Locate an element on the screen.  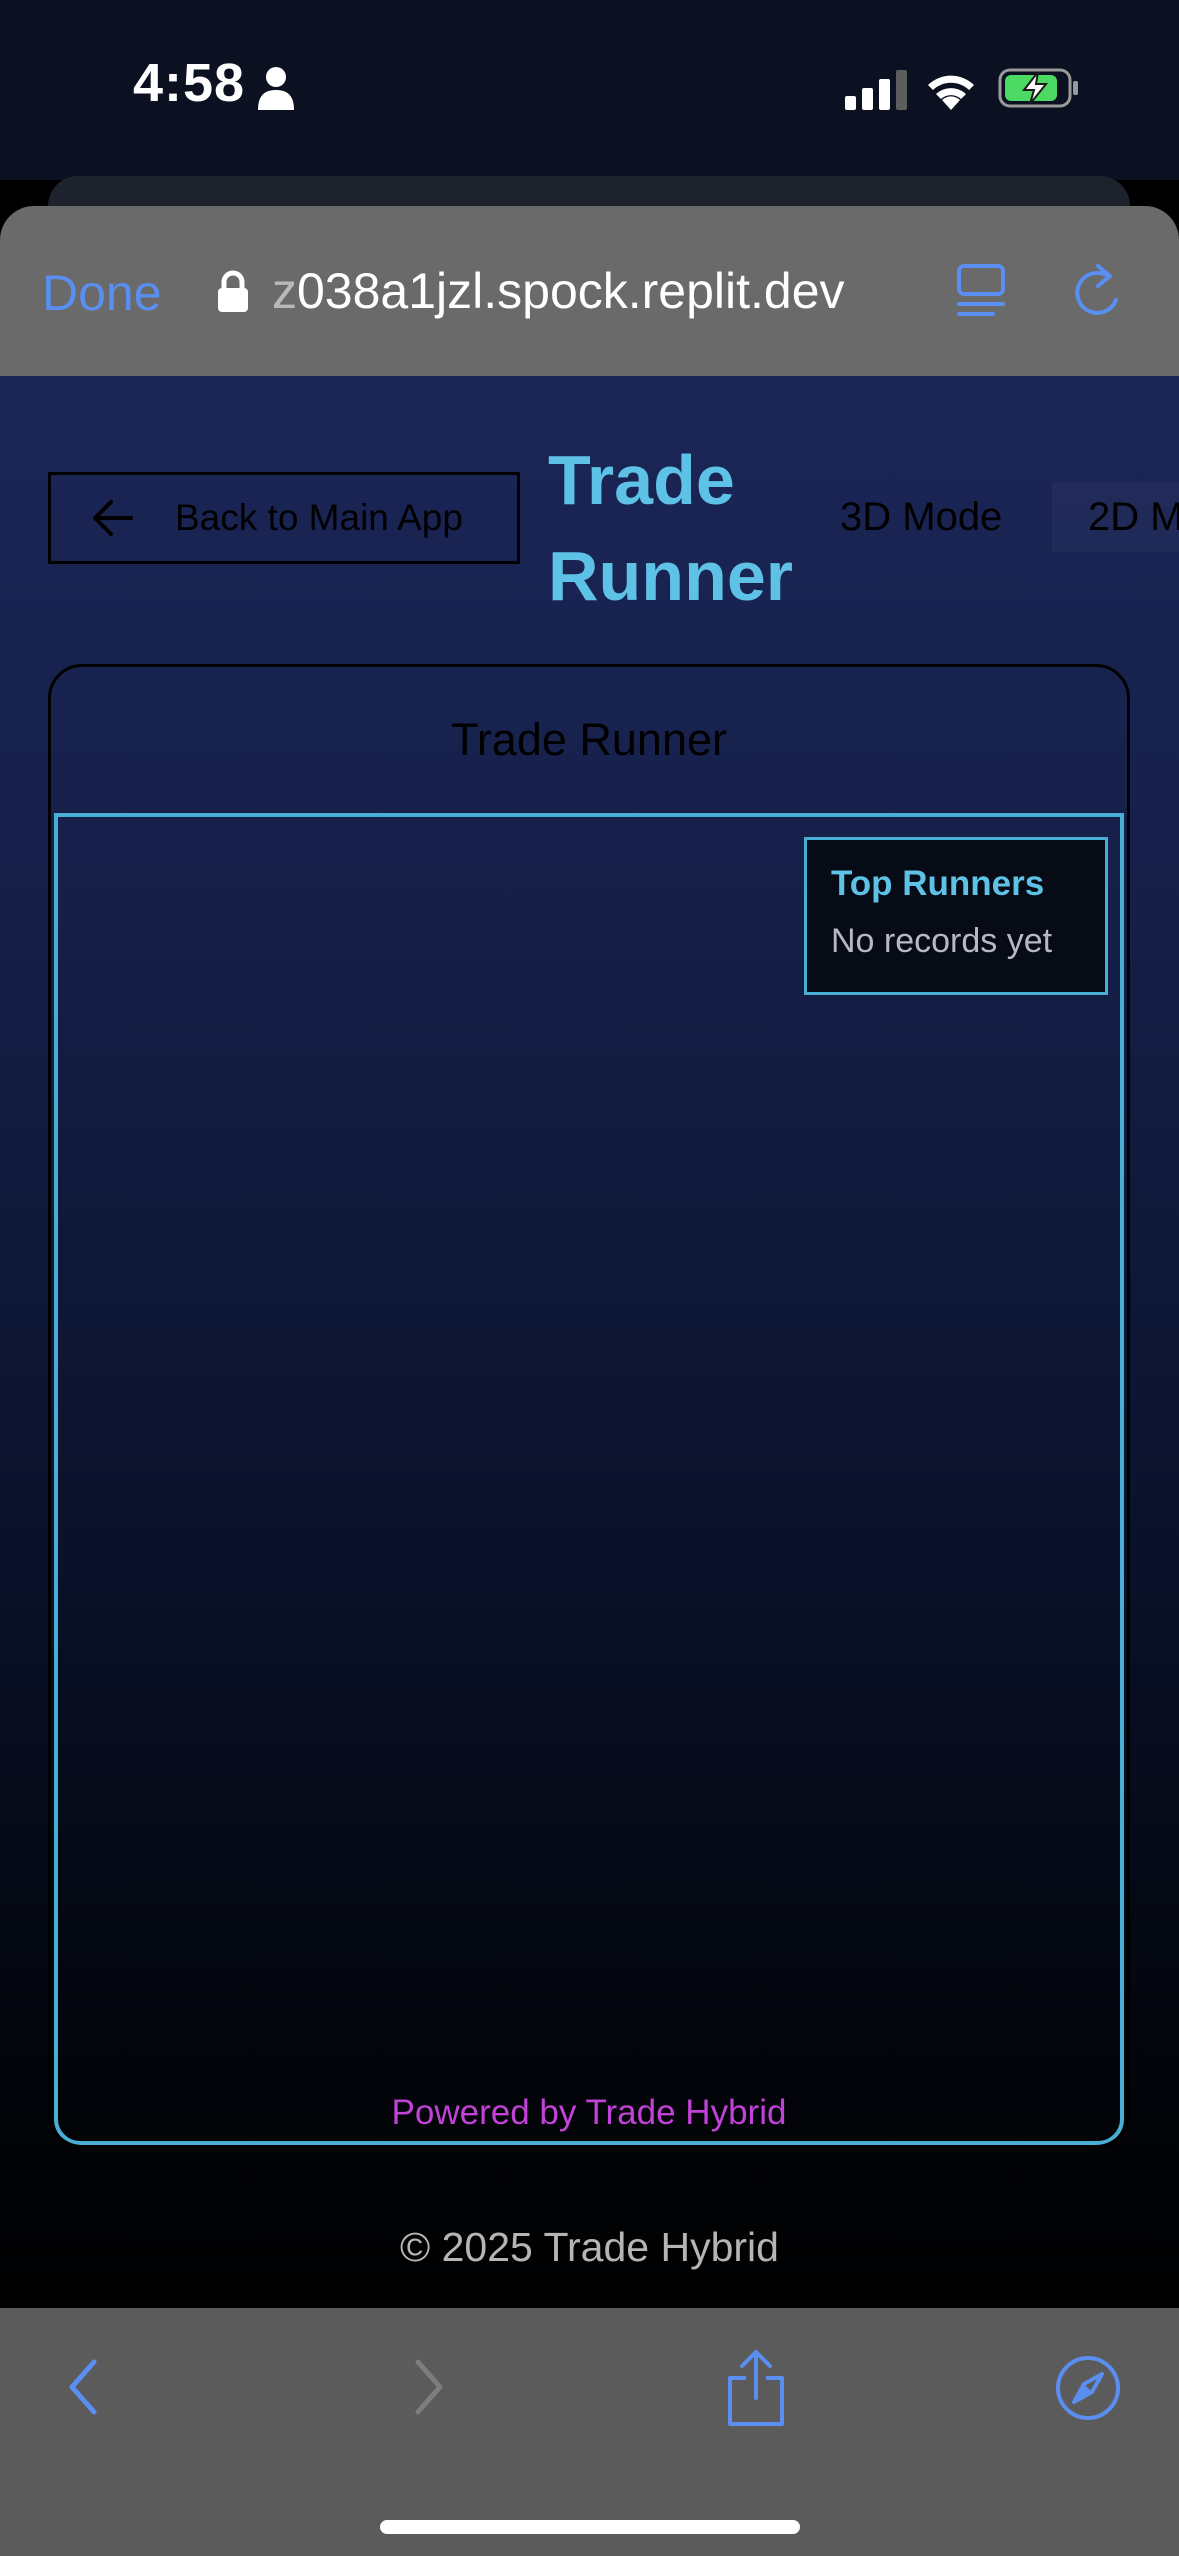
signal-icon is located at coordinates (876, 90).